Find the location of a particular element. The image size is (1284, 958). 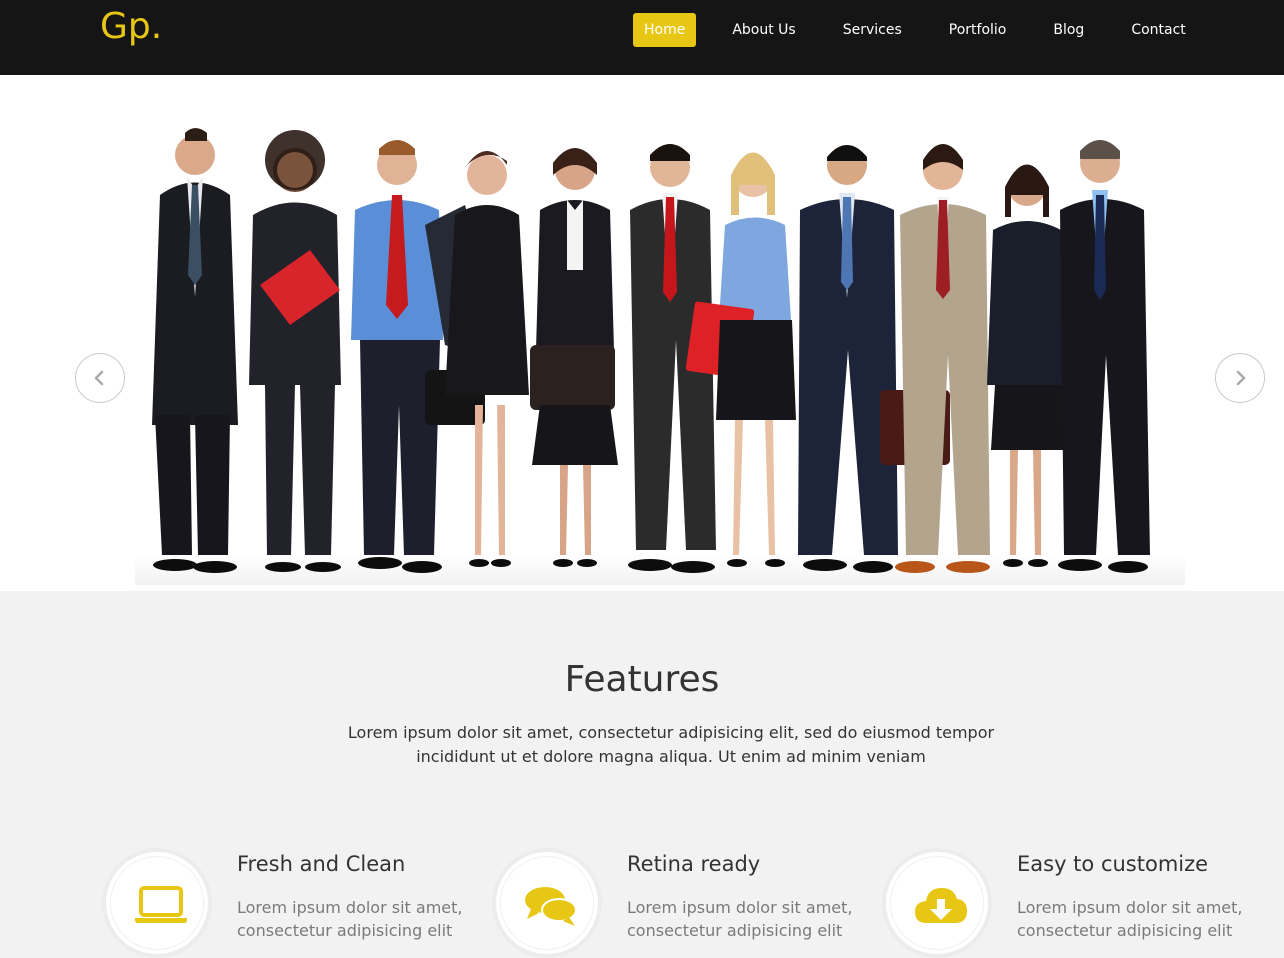

chevron-left-icon is located at coordinates (99, 378).